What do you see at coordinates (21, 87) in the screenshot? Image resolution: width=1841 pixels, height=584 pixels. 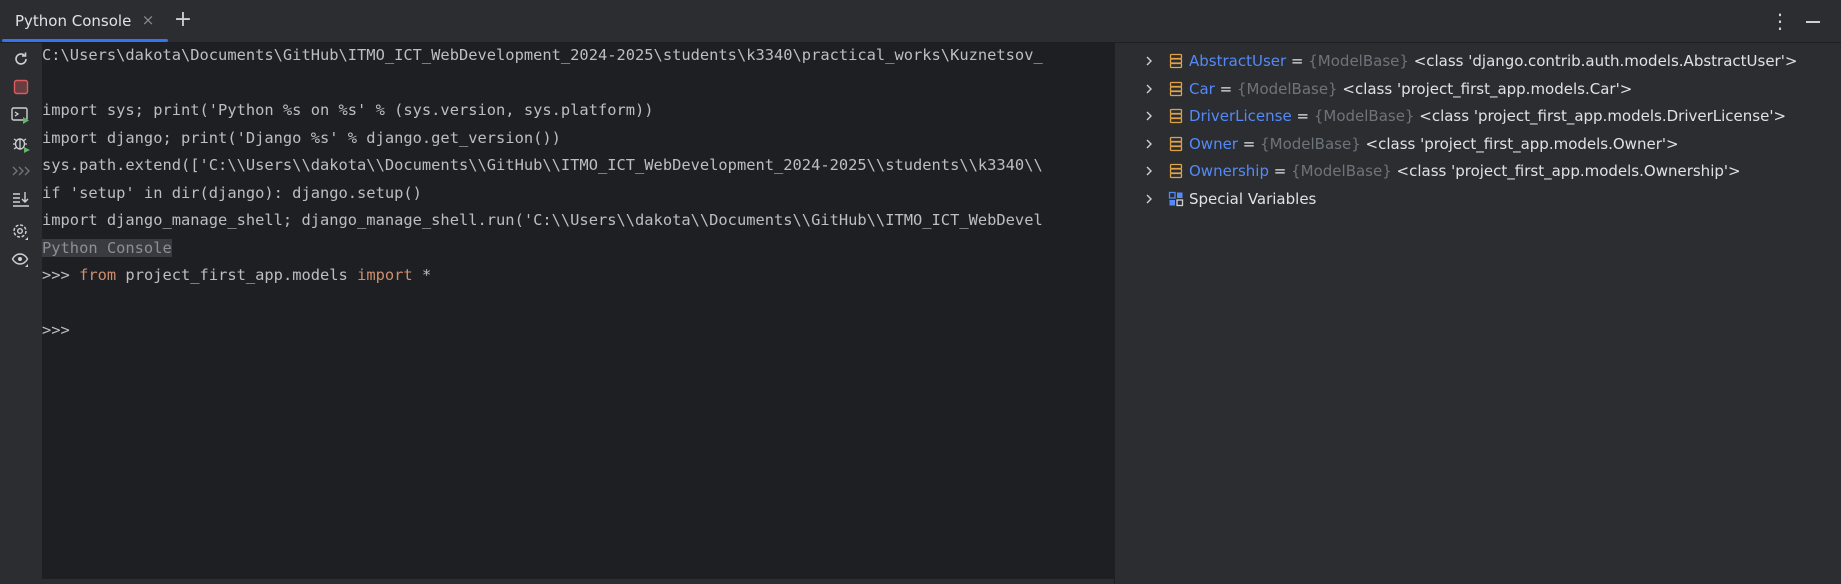 I see `stop-icon` at bounding box center [21, 87].